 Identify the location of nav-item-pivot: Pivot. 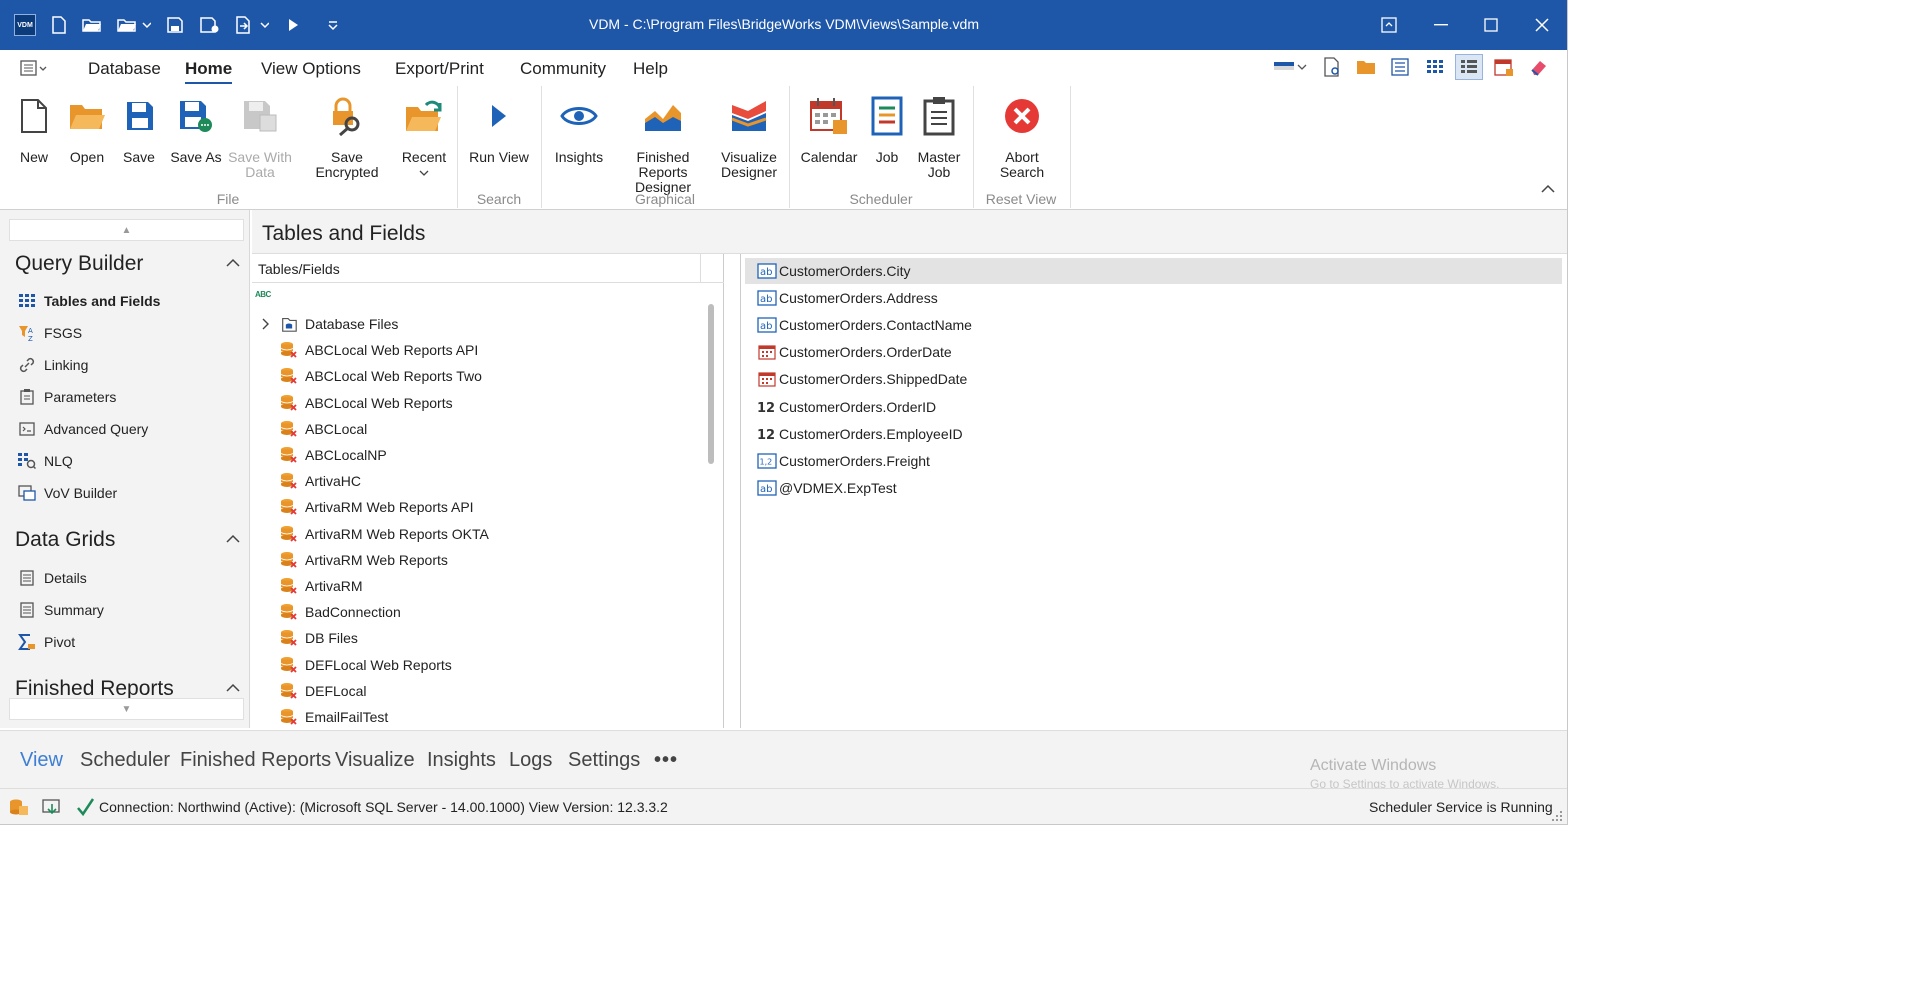
(46, 642).